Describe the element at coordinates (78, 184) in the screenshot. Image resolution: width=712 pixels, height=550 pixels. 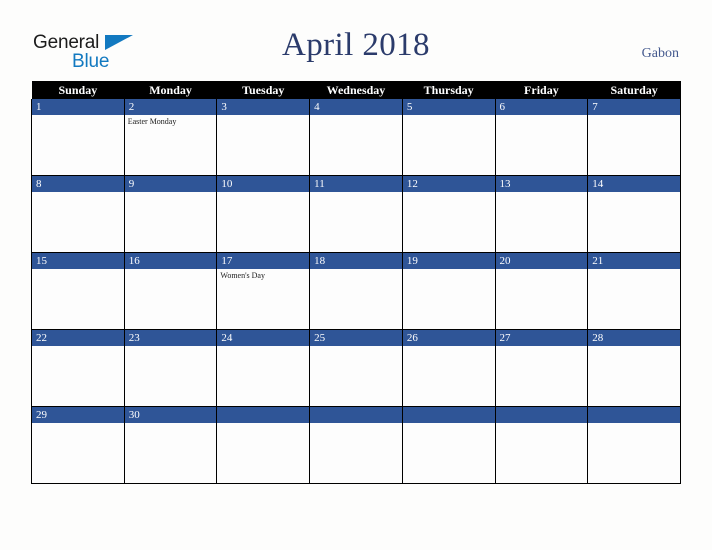
I see `day-number: 8` at that location.